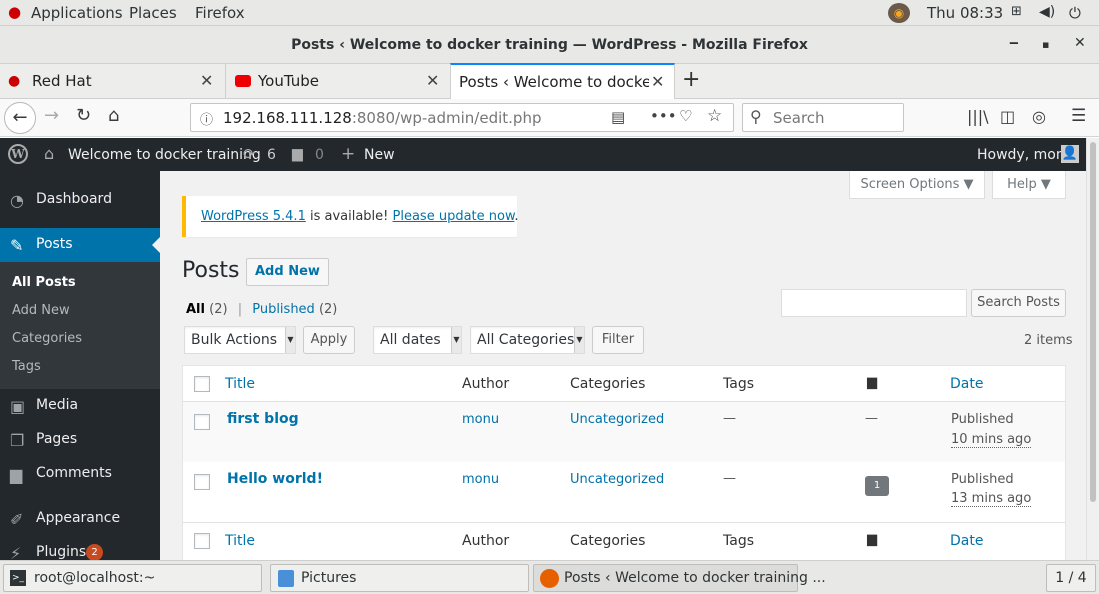 The height and width of the screenshot is (594, 1099). What do you see at coordinates (271, 155) in the screenshot?
I see `updates-count: 6` at bounding box center [271, 155].